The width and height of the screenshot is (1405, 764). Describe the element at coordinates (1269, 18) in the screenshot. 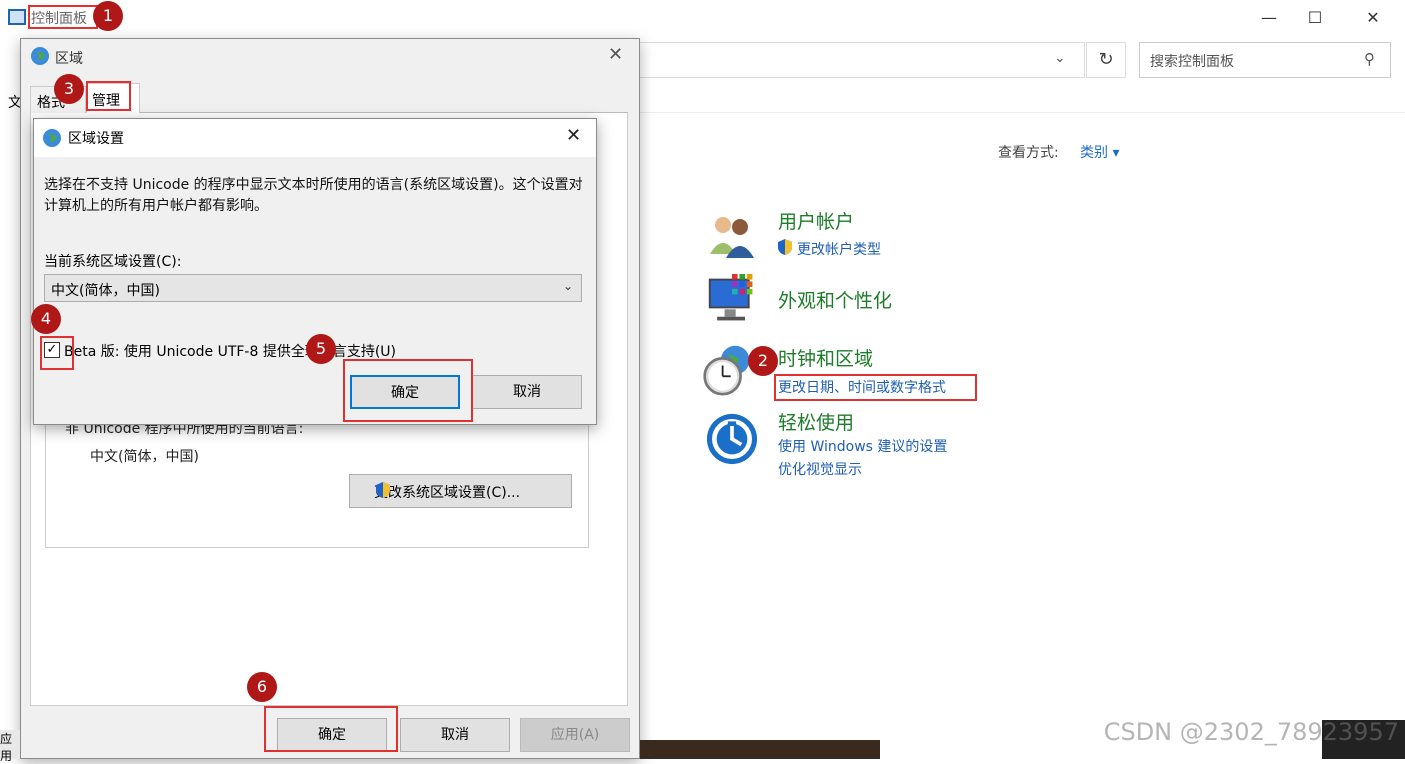

I see `minimize-button: —` at that location.